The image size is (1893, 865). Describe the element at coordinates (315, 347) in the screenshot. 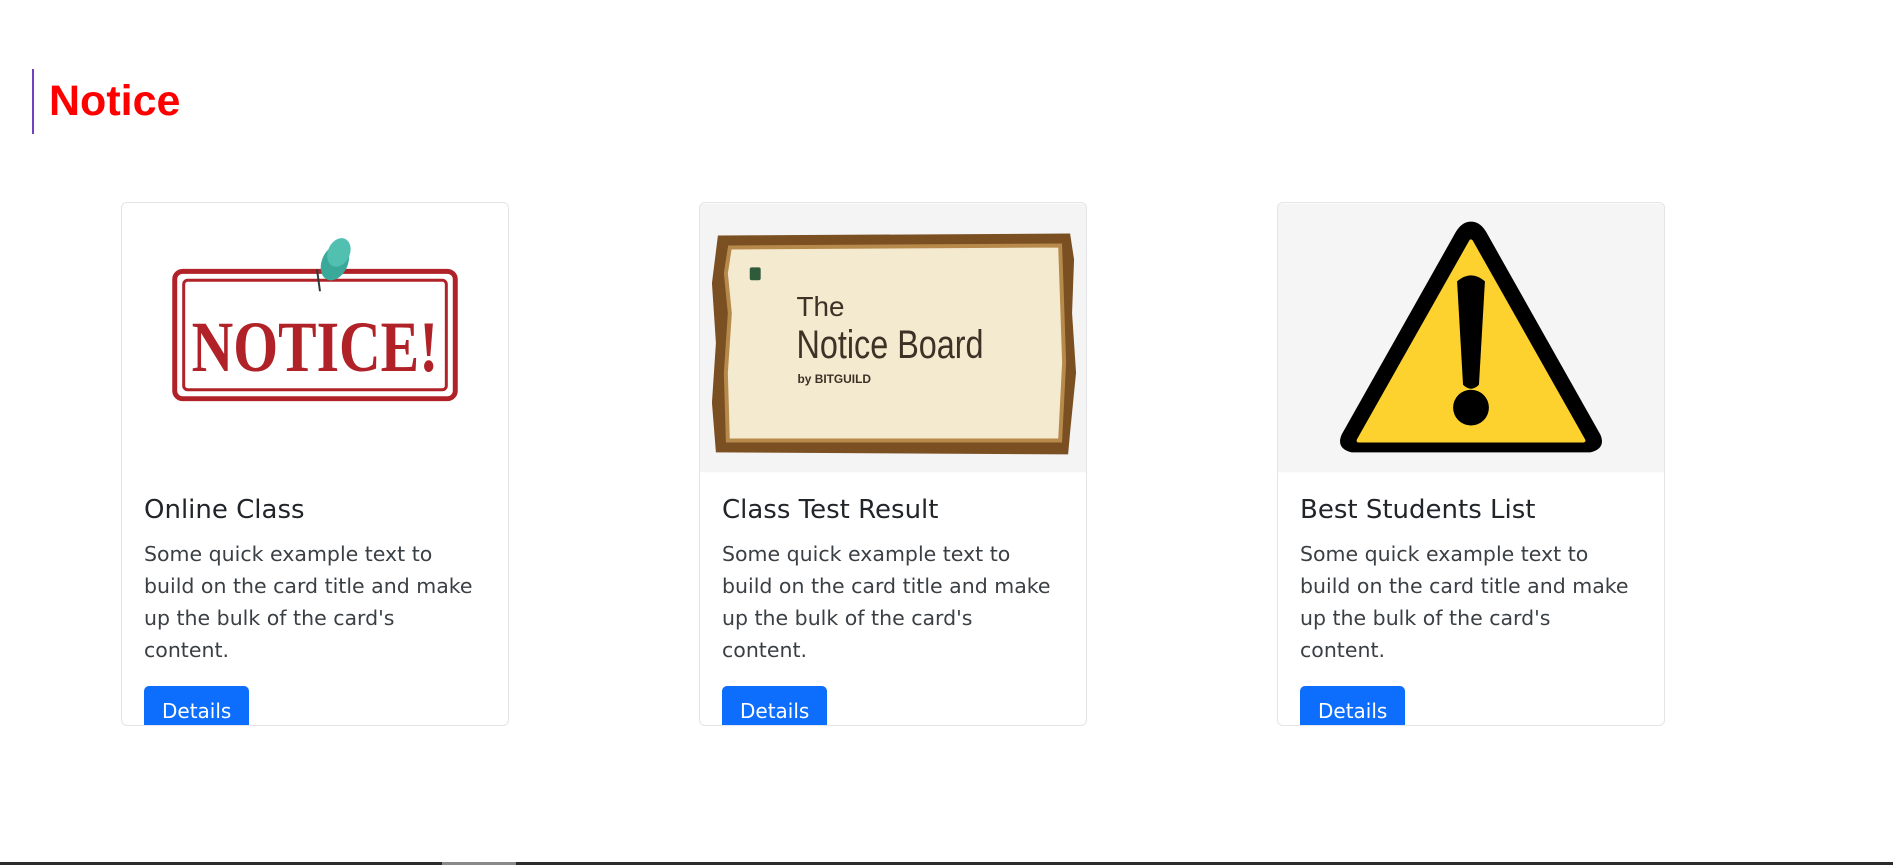

I see `svg-text: NOTICE!` at that location.